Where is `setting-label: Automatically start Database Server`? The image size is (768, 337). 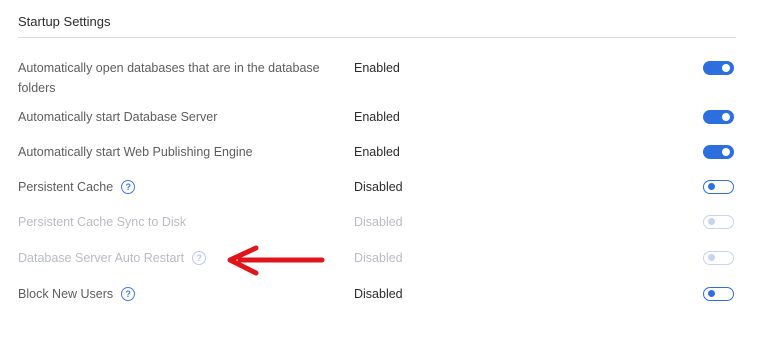 setting-label: Automatically start Database Server is located at coordinates (118, 117).